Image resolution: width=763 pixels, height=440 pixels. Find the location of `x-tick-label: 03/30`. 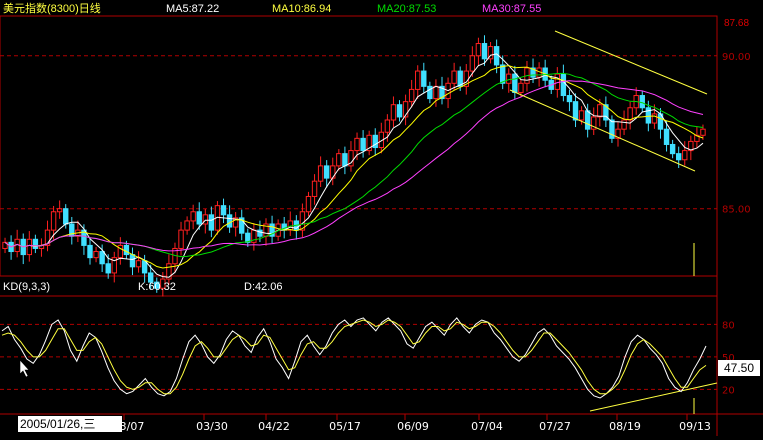

x-tick-label: 03/30 is located at coordinates (212, 426).